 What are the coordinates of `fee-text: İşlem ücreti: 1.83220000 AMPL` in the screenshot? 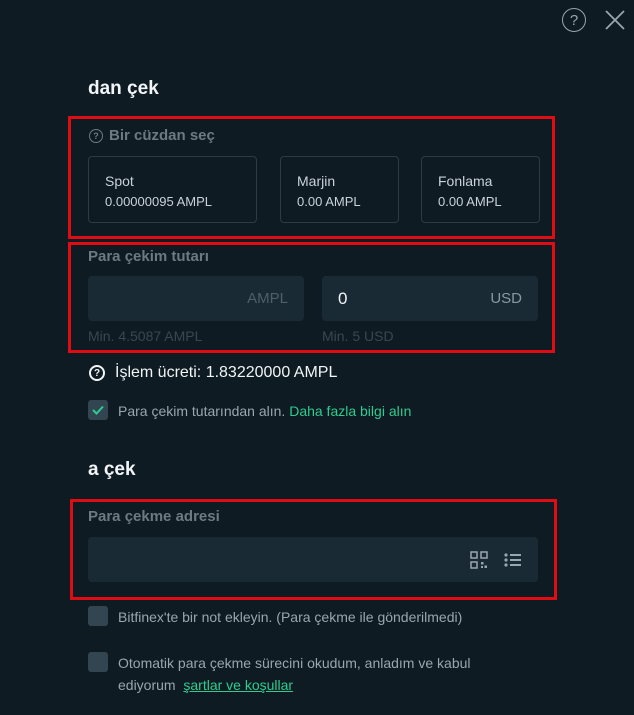 It's located at (226, 372).